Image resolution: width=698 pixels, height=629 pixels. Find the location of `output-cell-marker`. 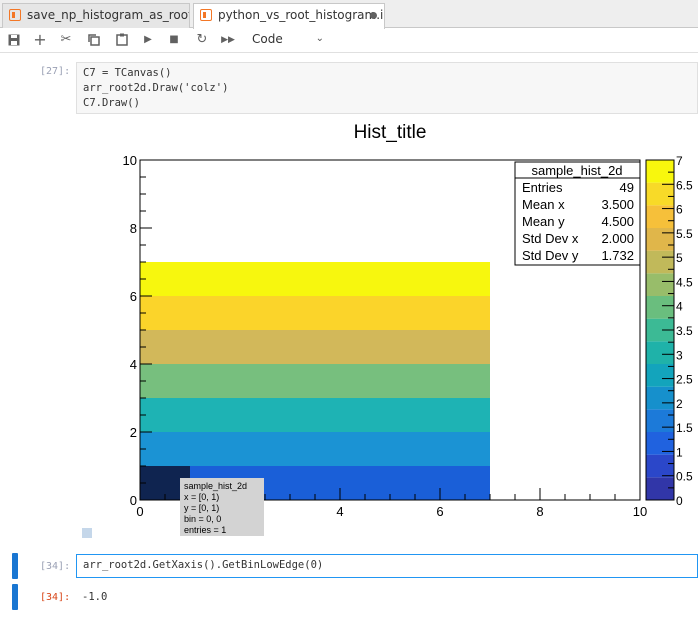

output-cell-marker is located at coordinates (15, 597).